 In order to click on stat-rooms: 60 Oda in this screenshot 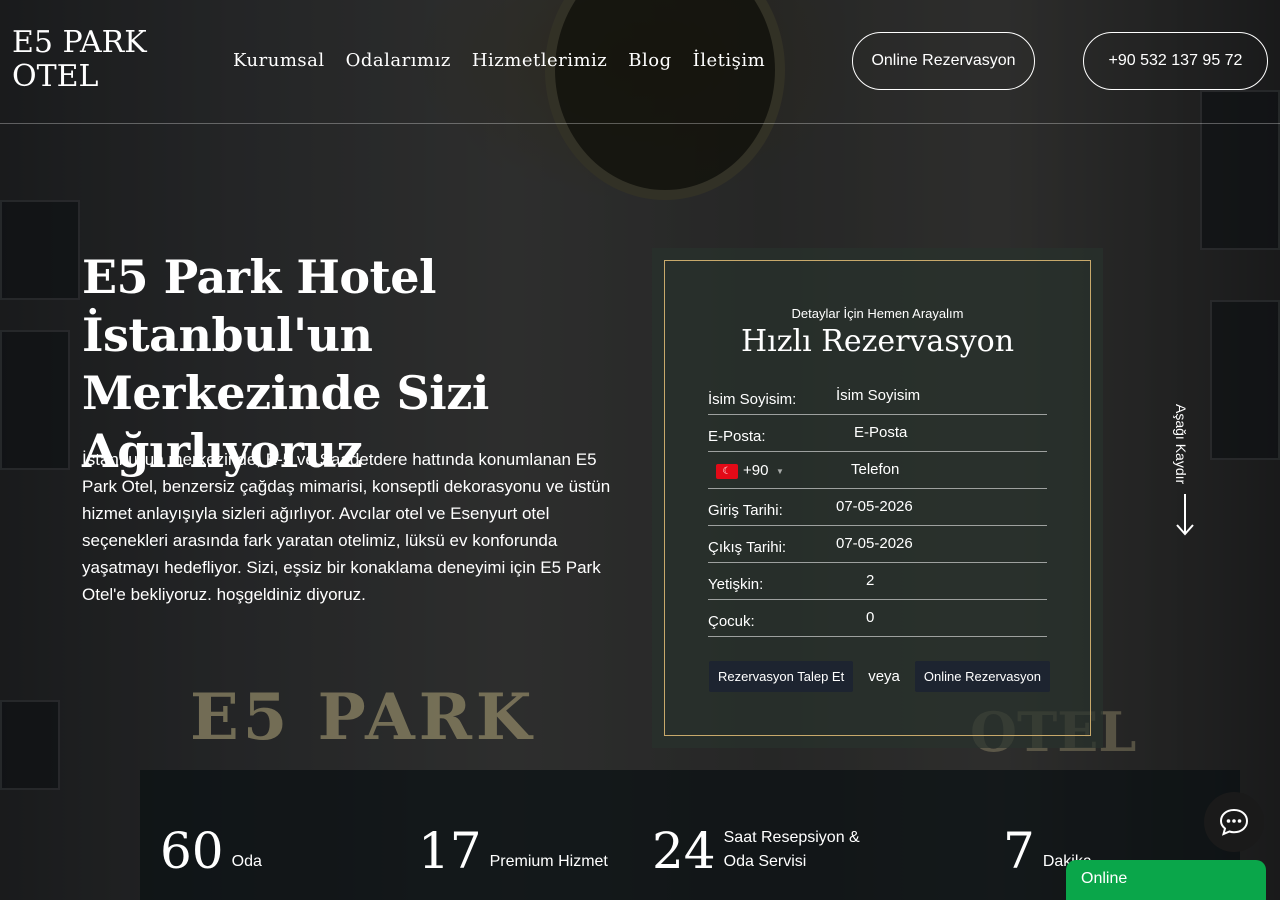, I will do `click(211, 851)`.